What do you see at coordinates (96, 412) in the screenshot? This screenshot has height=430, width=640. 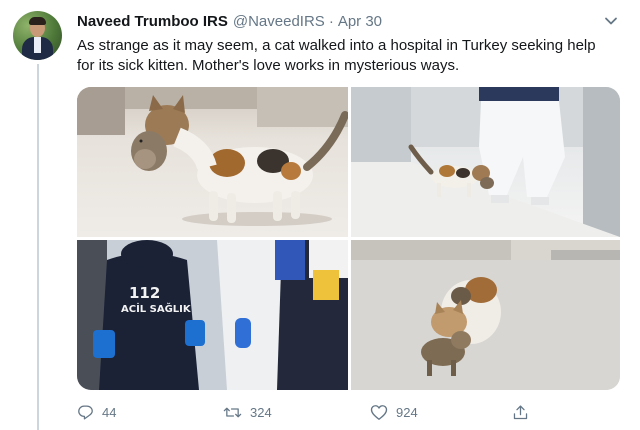 I see `reply-button: 44` at bounding box center [96, 412].